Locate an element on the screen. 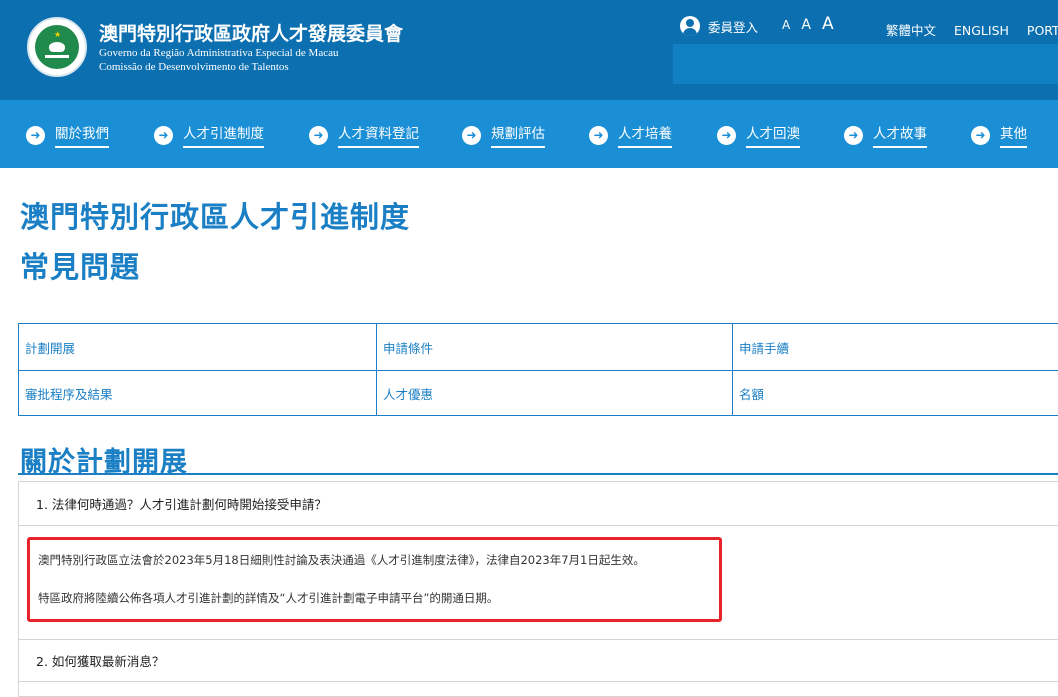 The height and width of the screenshot is (697, 1058). nav-item-talent-return: ➜ 人才回澳 is located at coordinates (758, 135).